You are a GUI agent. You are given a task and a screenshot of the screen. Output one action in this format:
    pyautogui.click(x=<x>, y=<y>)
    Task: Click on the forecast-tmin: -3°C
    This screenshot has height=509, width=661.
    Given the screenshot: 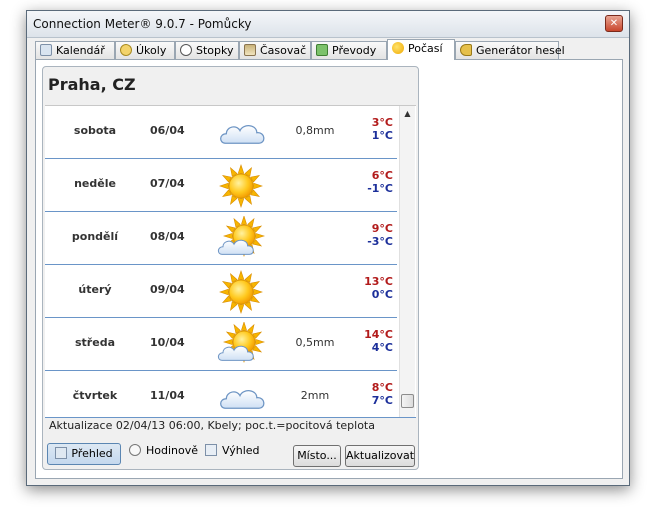 What is the action you would take?
    pyautogui.click(x=380, y=241)
    